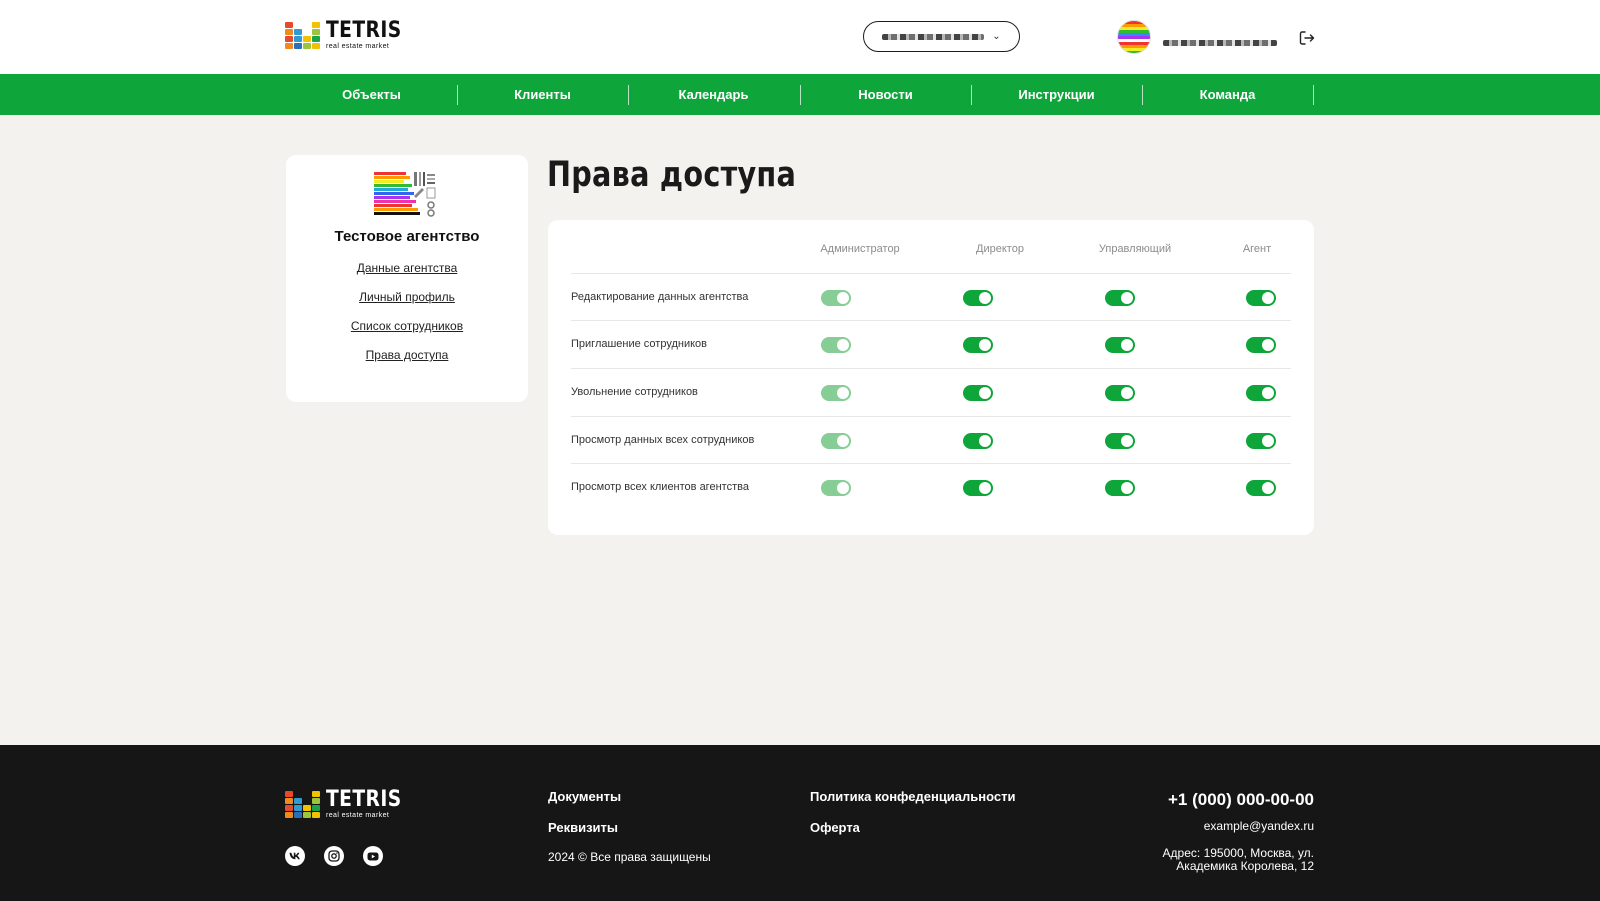 This screenshot has height=901, width=1600. I want to click on nav-item-calendar: Календарь, so click(713, 94).